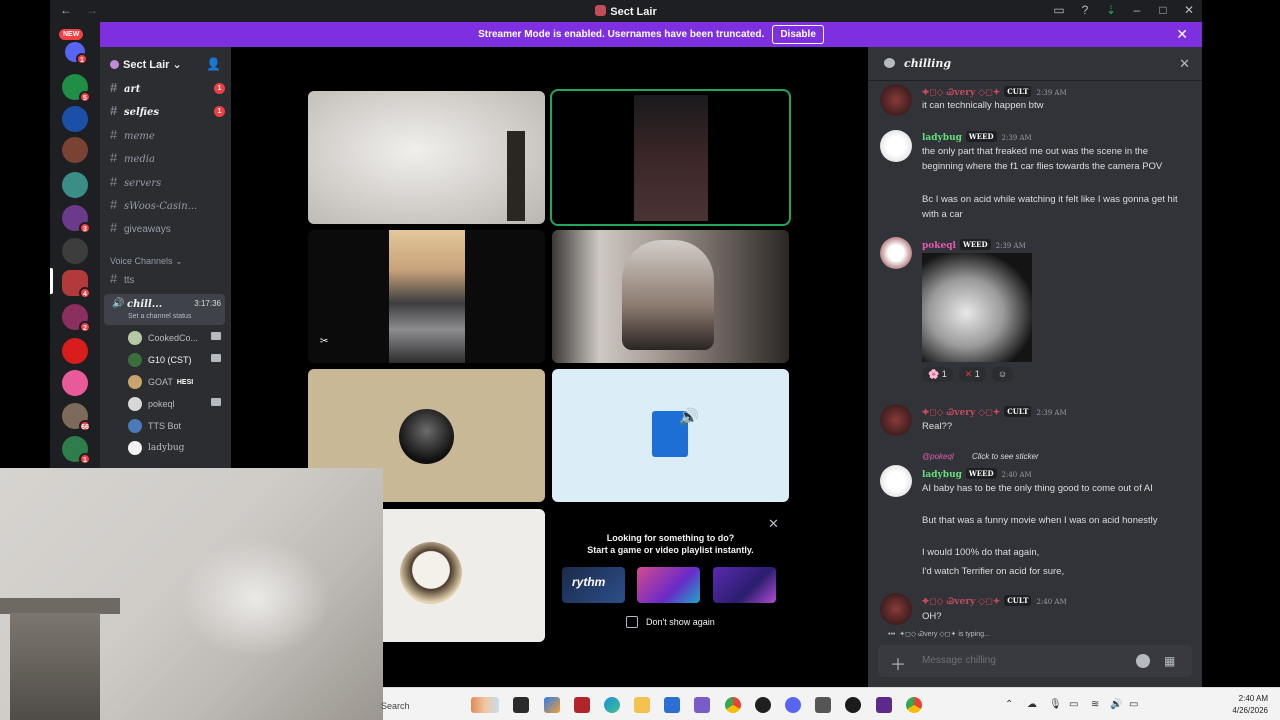 The height and width of the screenshot is (720, 1280). I want to click on server-icon-green: 5, so click(76, 88).